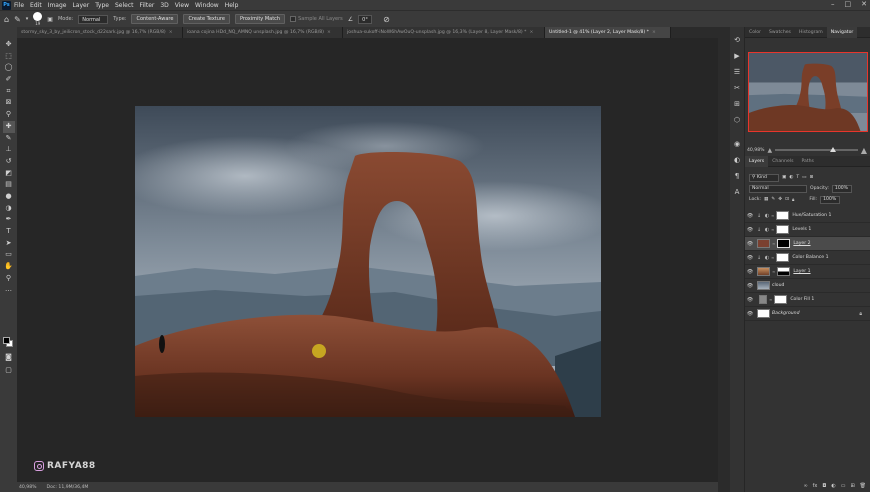  What do you see at coordinates (807, 230) in the screenshot?
I see `layer-row-levels: 👁︎ ↓ ◐ ∞ Levels 1` at bounding box center [807, 230].